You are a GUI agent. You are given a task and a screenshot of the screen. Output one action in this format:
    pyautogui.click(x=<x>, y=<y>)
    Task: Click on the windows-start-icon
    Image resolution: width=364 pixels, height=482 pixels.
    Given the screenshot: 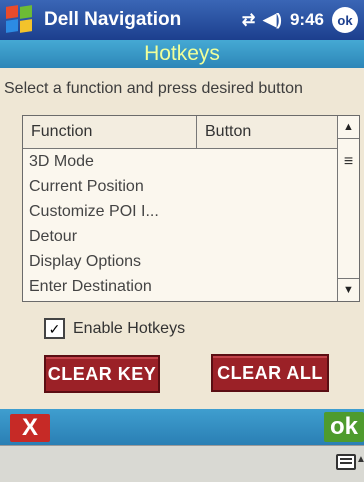 What is the action you would take?
    pyautogui.click(x=20, y=19)
    